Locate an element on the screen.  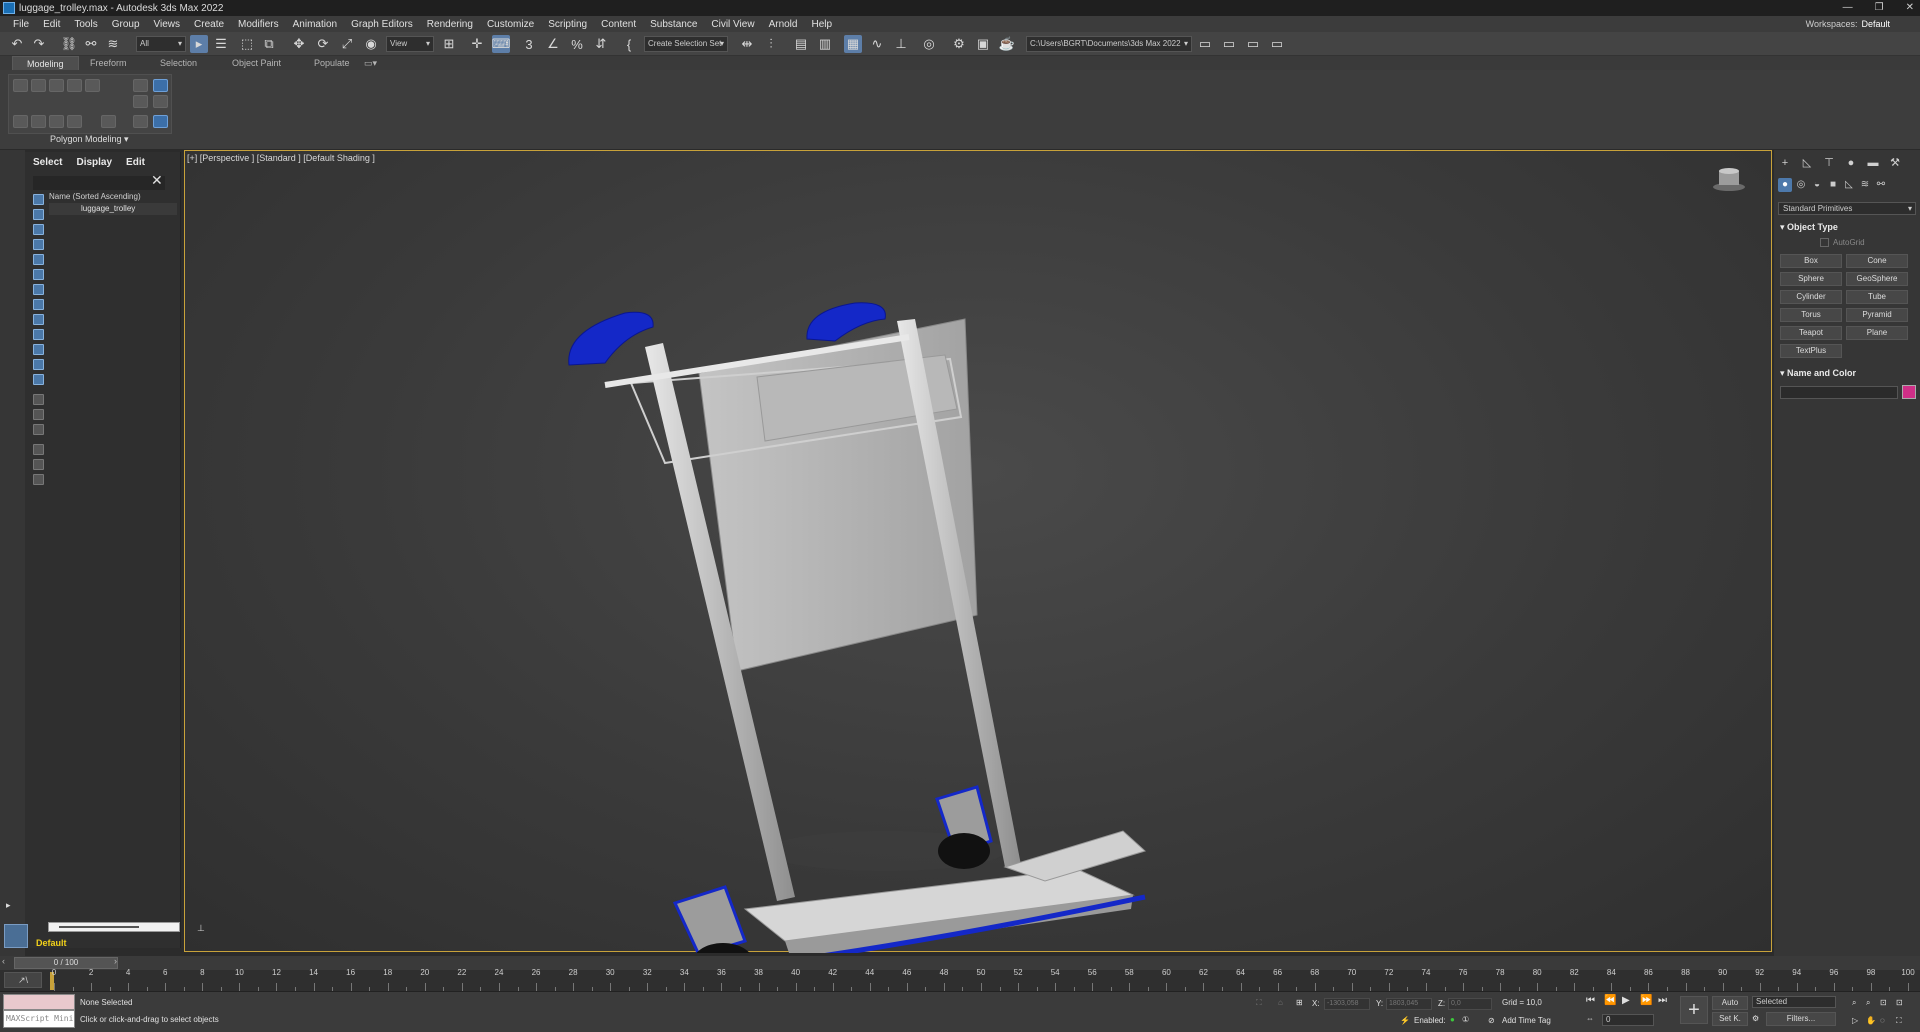
box-button: Box is located at coordinates (1811, 261).